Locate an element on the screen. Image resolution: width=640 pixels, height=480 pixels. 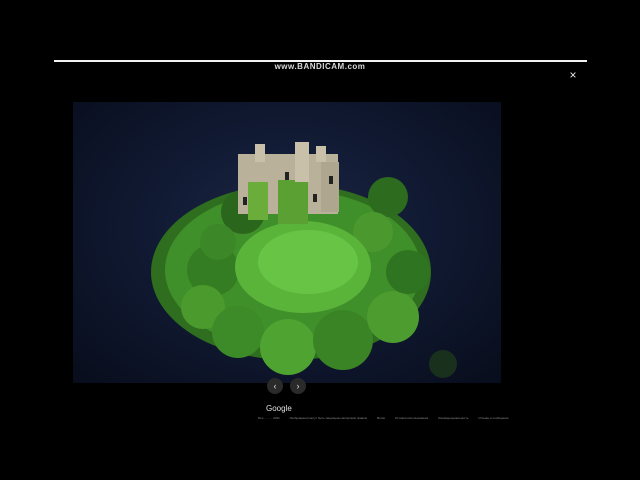
close-icon: × is located at coordinates (573, 75).